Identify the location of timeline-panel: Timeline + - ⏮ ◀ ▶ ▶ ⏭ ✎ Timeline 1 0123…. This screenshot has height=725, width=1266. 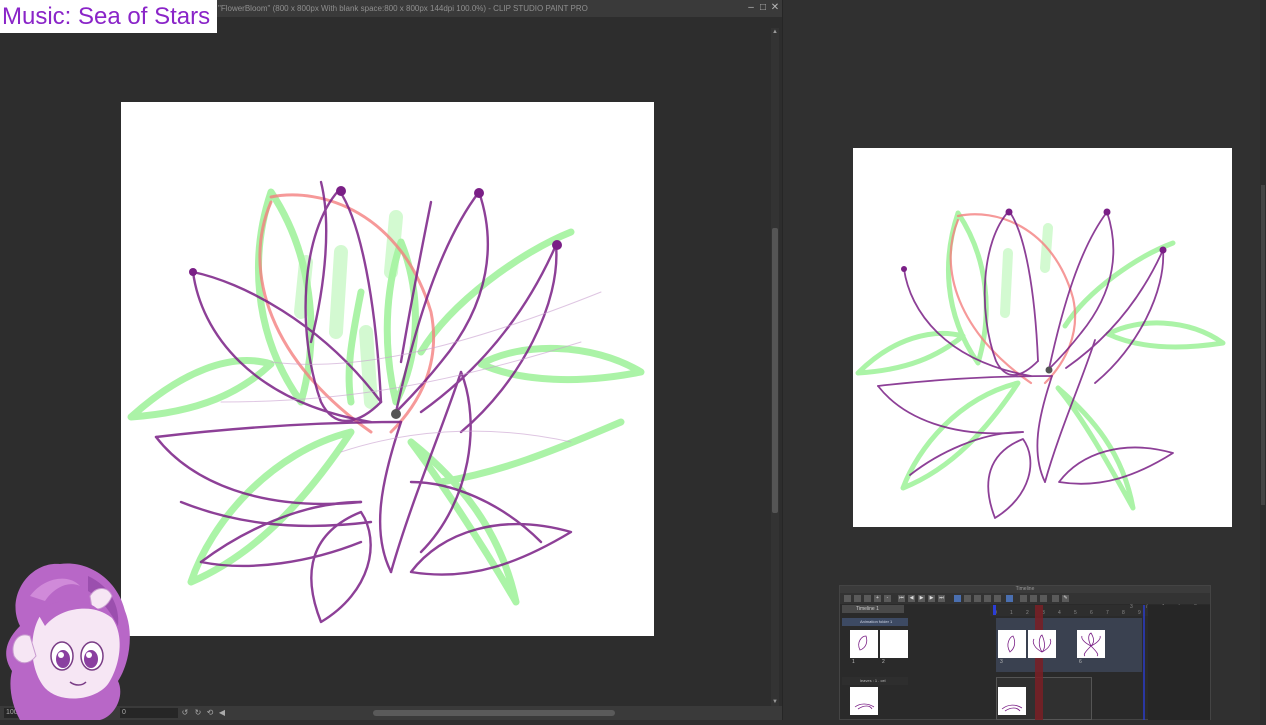
(1025, 652).